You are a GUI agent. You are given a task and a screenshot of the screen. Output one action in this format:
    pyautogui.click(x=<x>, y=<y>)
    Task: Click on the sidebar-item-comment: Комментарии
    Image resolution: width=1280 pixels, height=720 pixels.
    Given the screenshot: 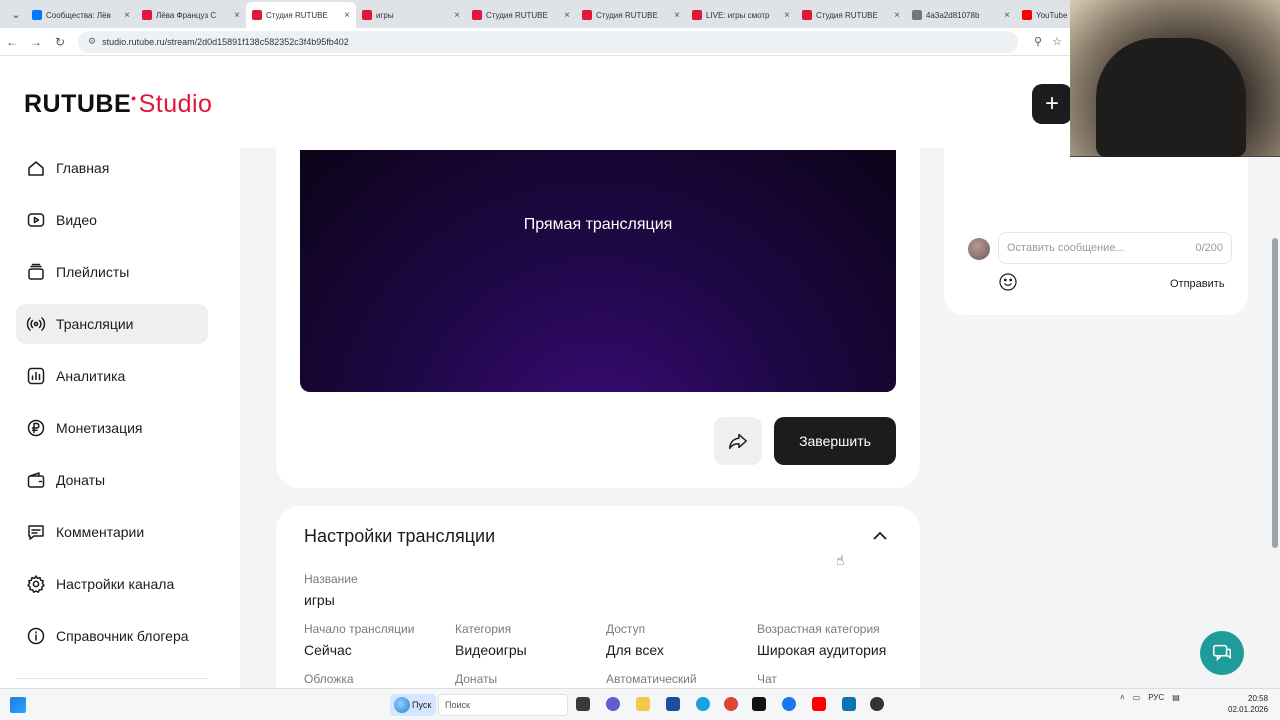 What is the action you would take?
    pyautogui.click(x=112, y=532)
    